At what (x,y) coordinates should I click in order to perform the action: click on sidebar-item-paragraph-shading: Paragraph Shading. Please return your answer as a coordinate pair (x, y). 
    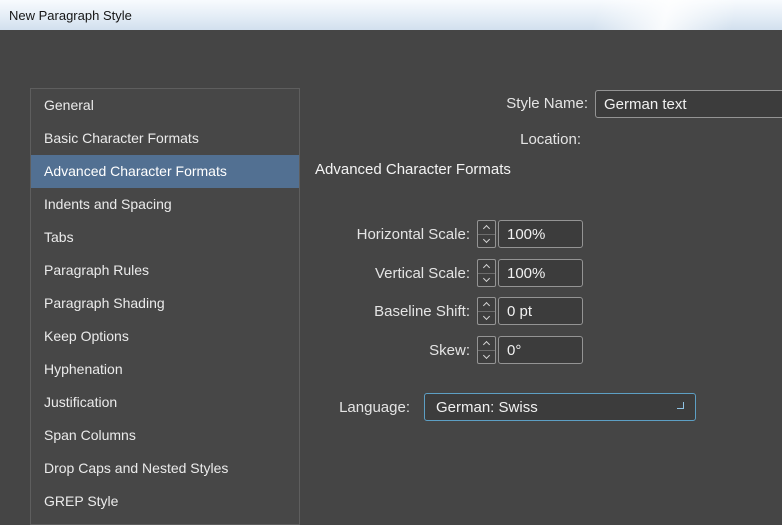
    Looking at the image, I should click on (165, 303).